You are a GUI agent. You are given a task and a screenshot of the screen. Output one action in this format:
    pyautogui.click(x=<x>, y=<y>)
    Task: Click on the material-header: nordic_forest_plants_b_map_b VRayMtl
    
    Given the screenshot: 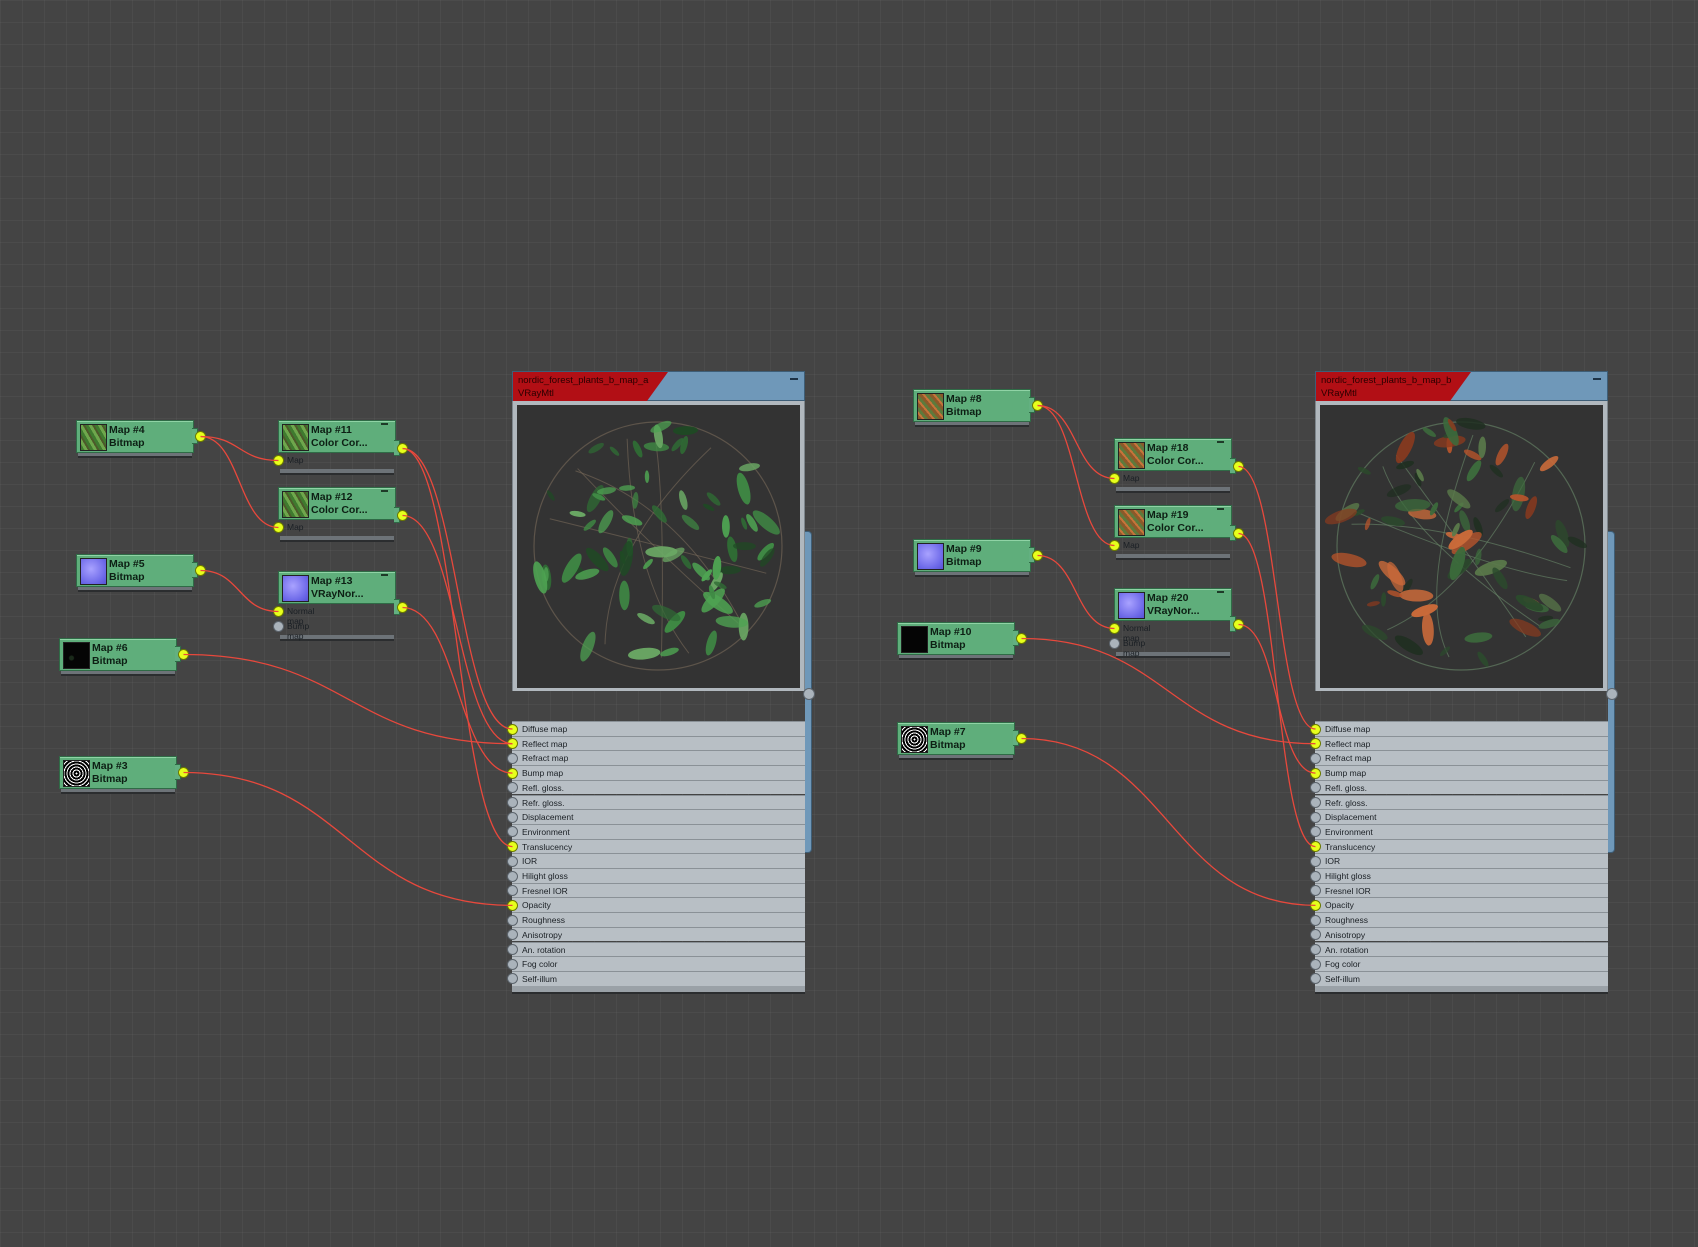 What is the action you would take?
    pyautogui.click(x=1461, y=386)
    